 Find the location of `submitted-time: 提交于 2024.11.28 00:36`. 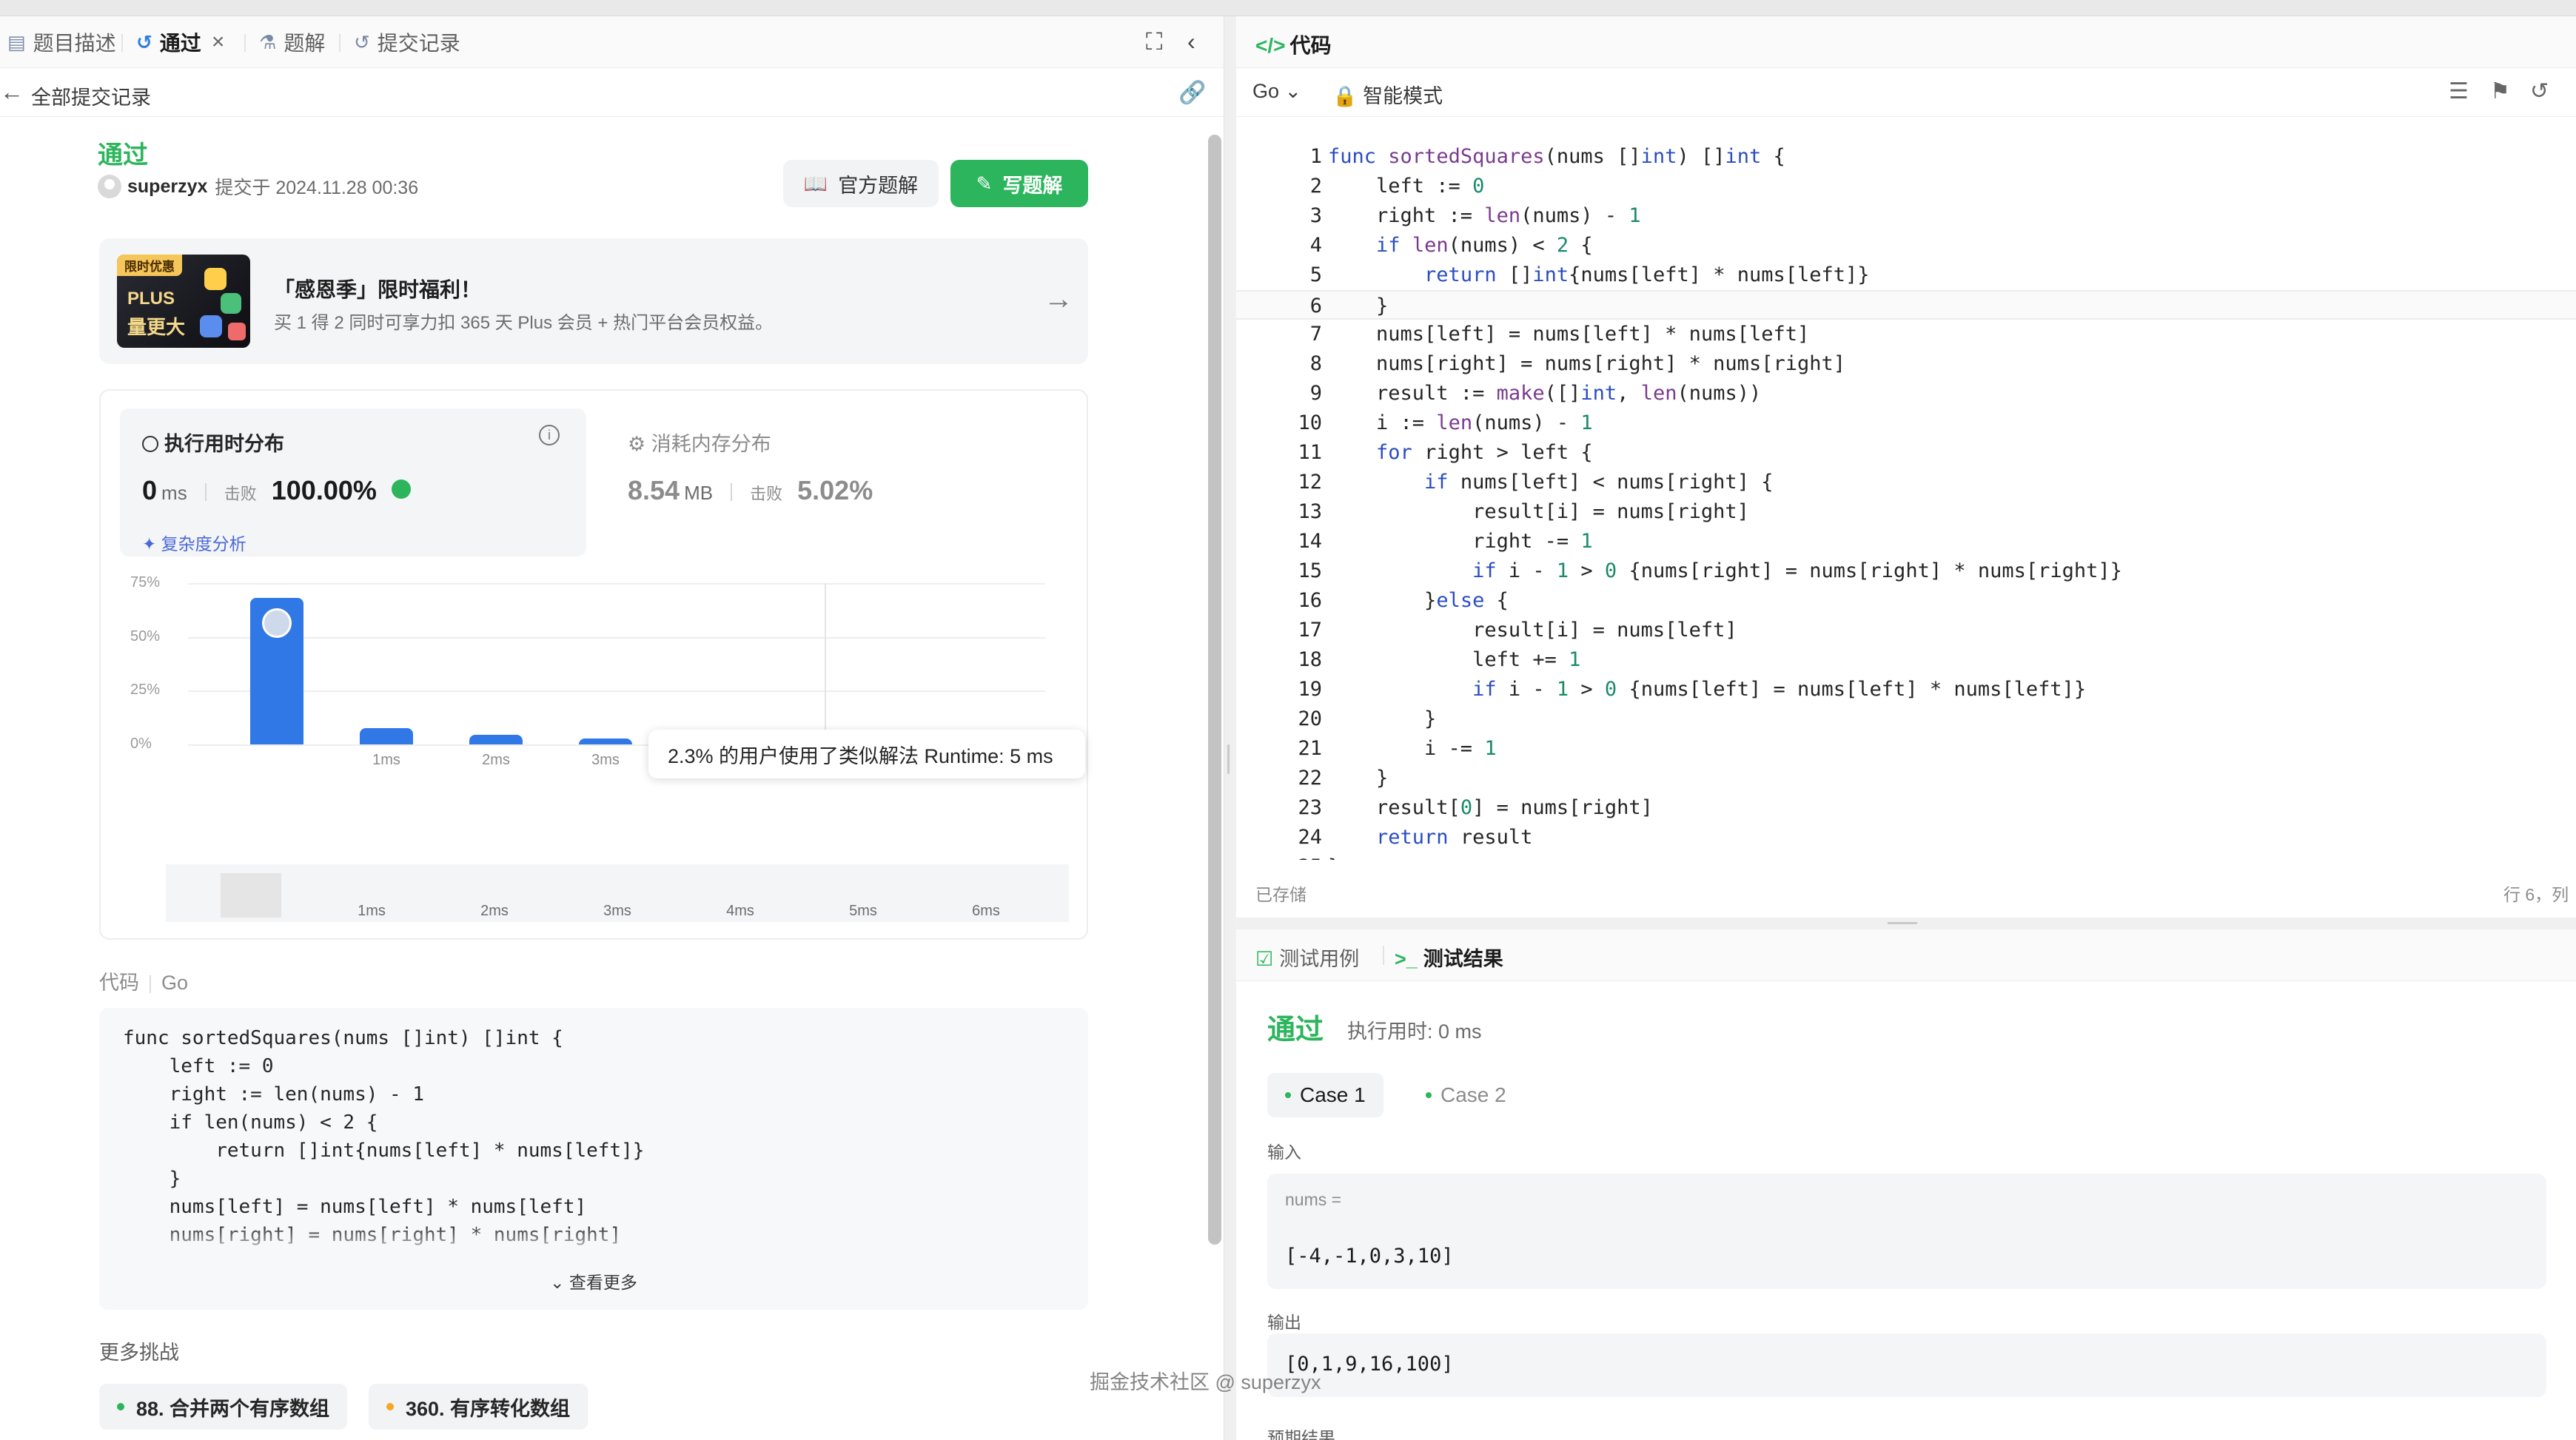

submitted-time: 提交于 2024.11.28 00:36 is located at coordinates (317, 188).